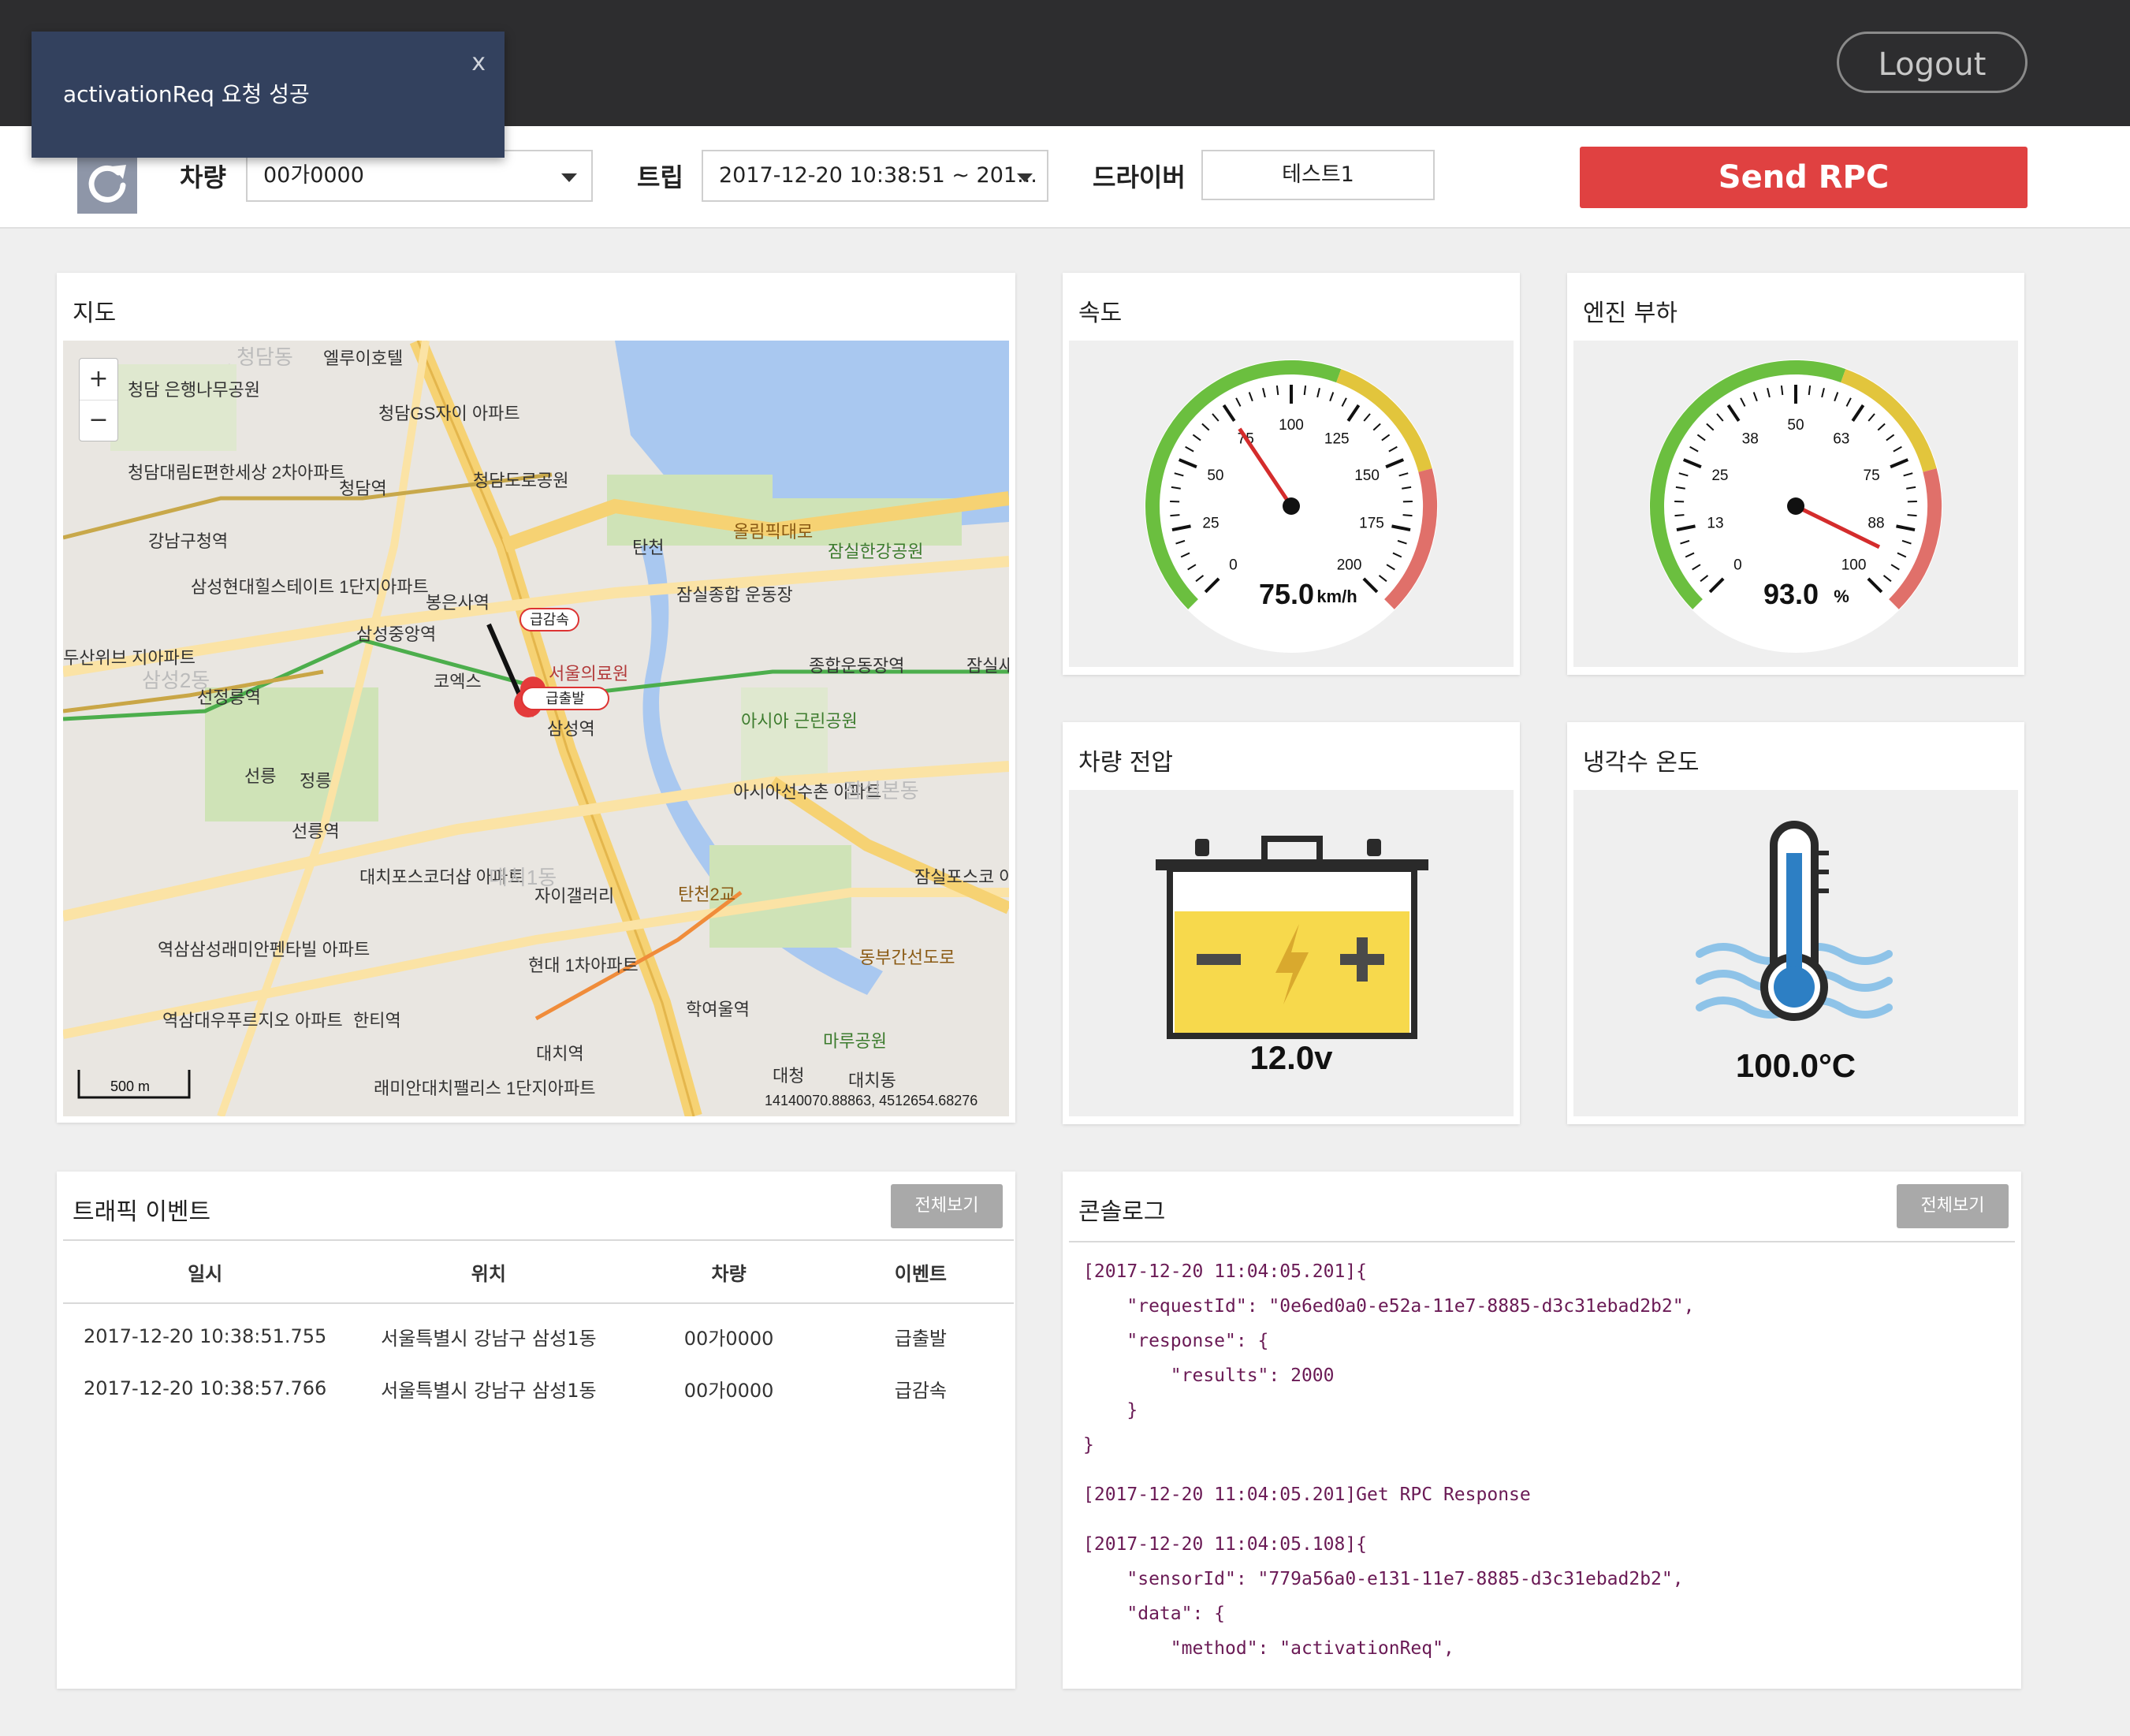 The width and height of the screenshot is (2130, 1736). What do you see at coordinates (1875, 523) in the screenshot?
I see `gauge-tick-label: 88` at bounding box center [1875, 523].